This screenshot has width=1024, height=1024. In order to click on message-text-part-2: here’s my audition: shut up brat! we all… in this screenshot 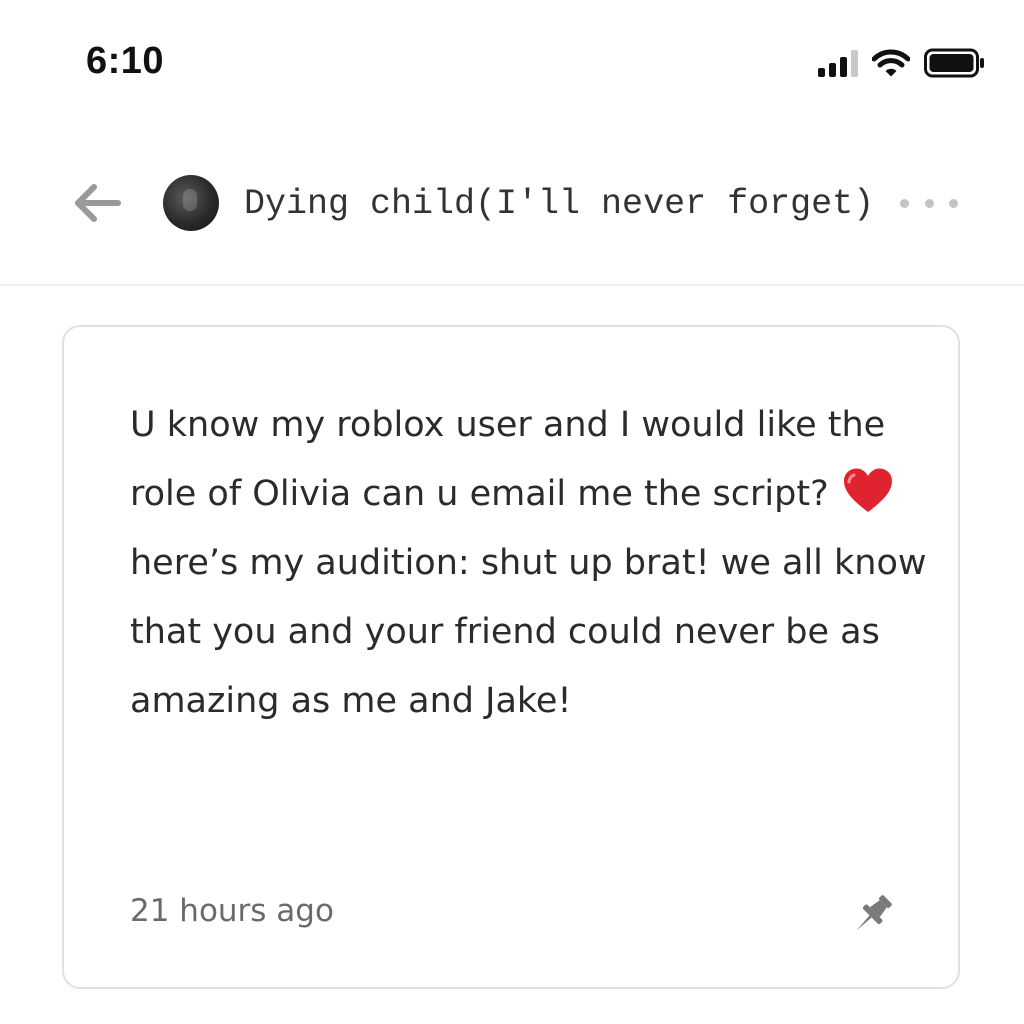, I will do `click(528, 632)`.